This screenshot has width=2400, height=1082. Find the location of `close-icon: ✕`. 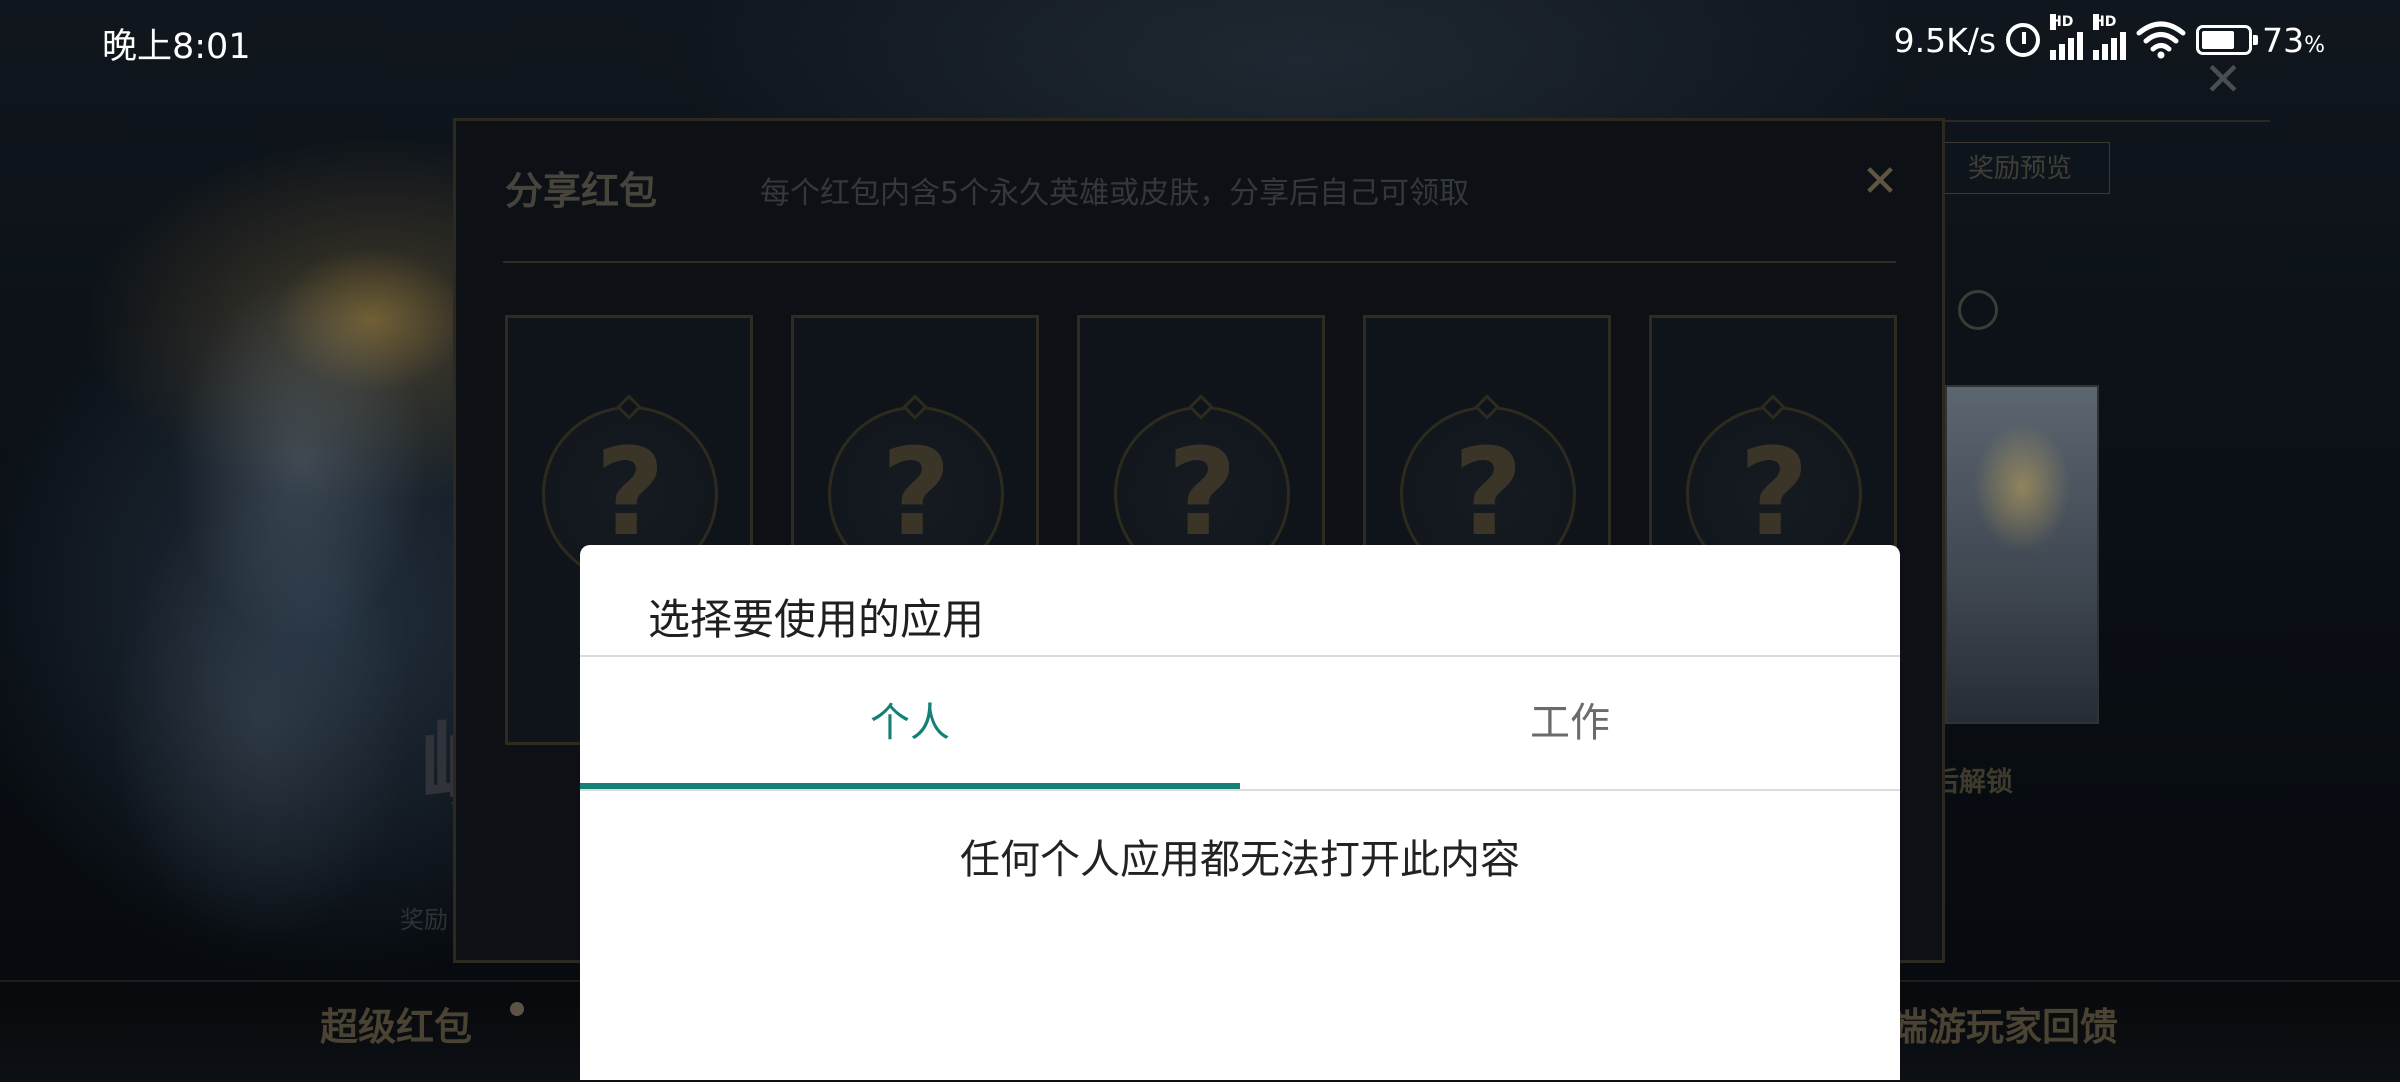

close-icon: ✕ is located at coordinates (1880, 181).